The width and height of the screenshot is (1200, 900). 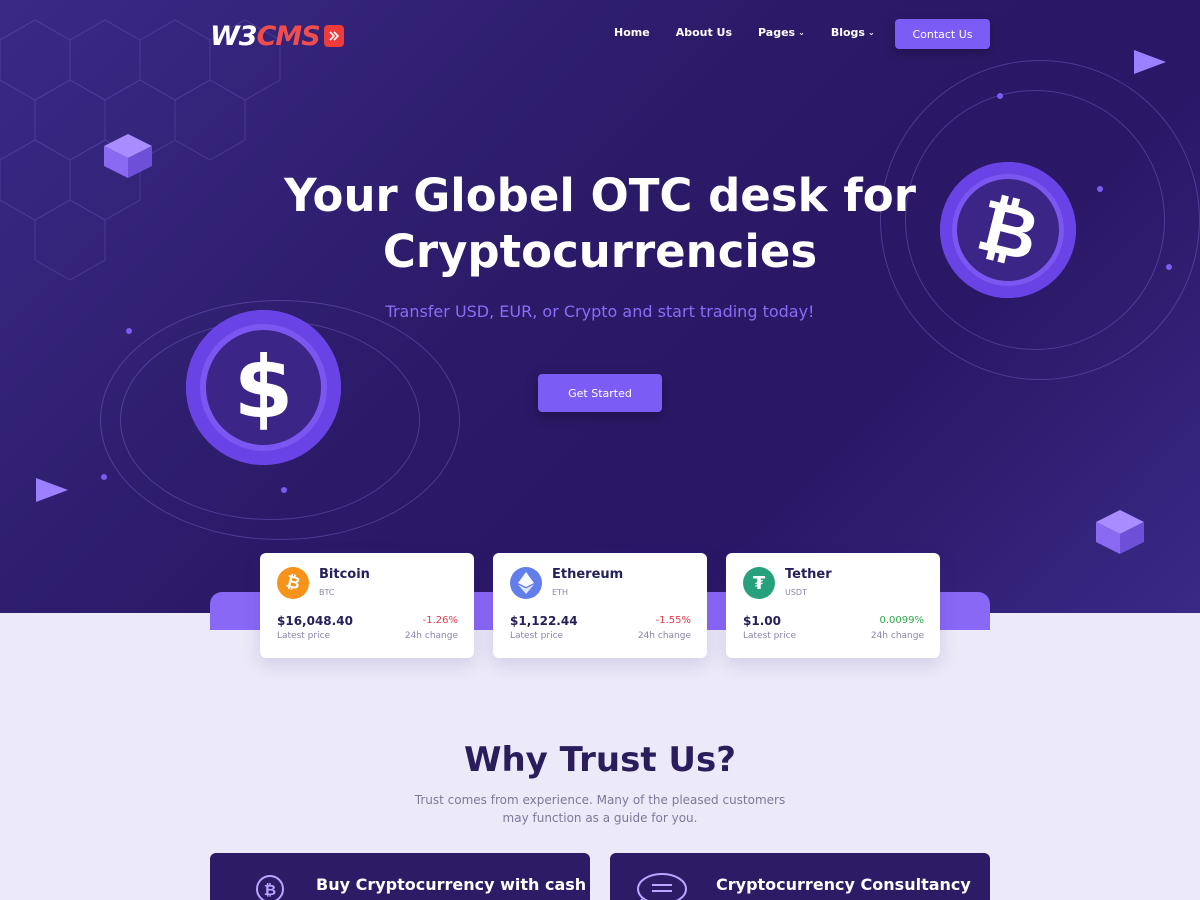 I want to click on logo: W3CMS, so click(x=277, y=36).